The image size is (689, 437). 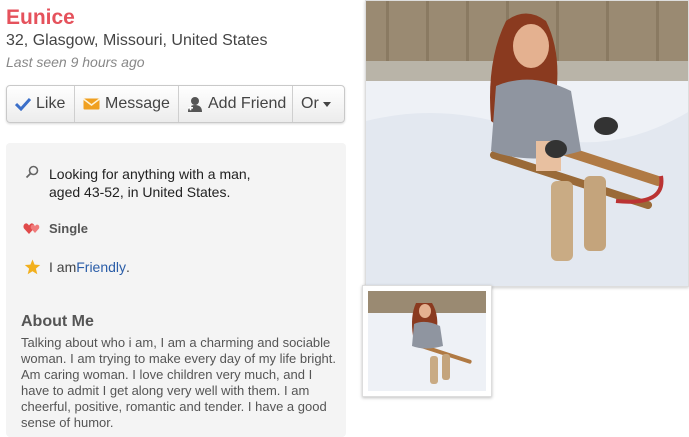 What do you see at coordinates (140, 192) in the screenshot?
I see `looking-for-line-2: aged 43-52, in United States.` at bounding box center [140, 192].